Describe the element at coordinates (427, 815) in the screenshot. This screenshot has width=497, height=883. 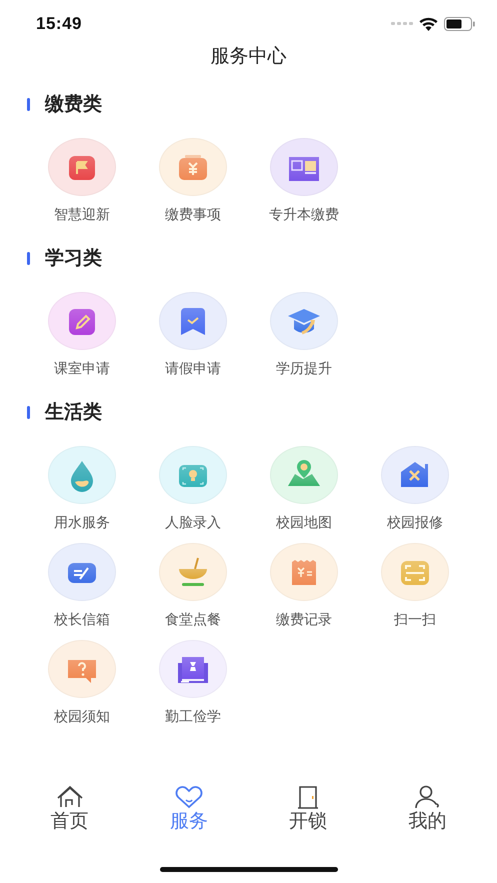
I see `tab: 我的` at that location.